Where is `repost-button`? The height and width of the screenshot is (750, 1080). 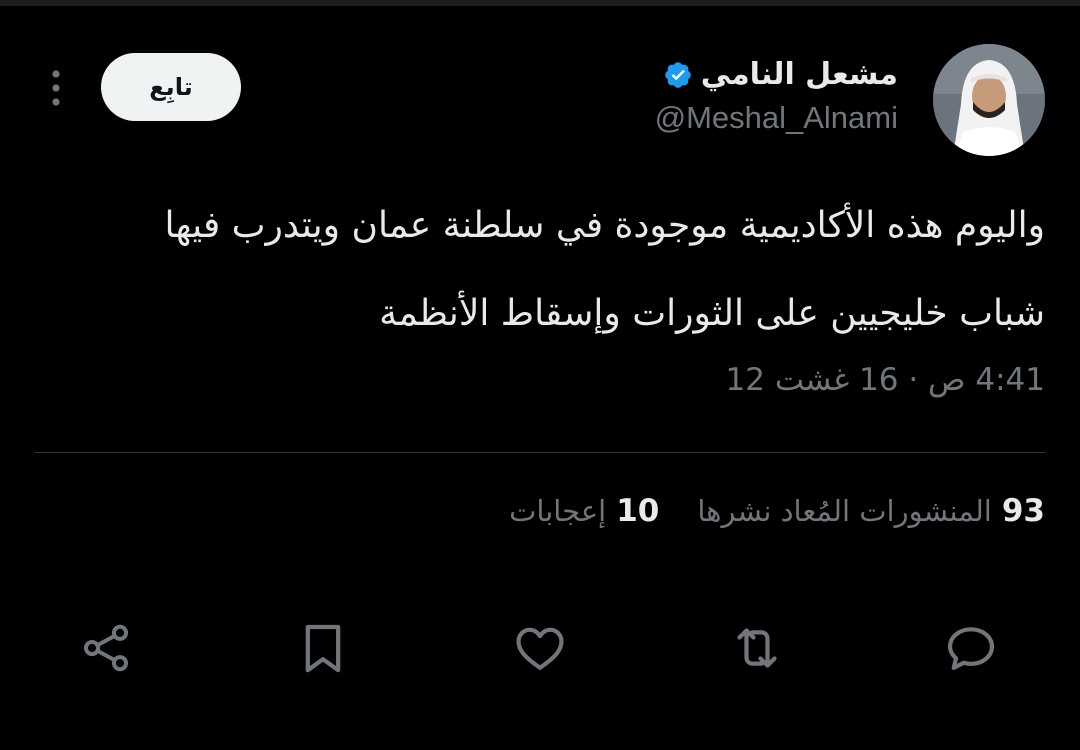
repost-button is located at coordinates (757, 648).